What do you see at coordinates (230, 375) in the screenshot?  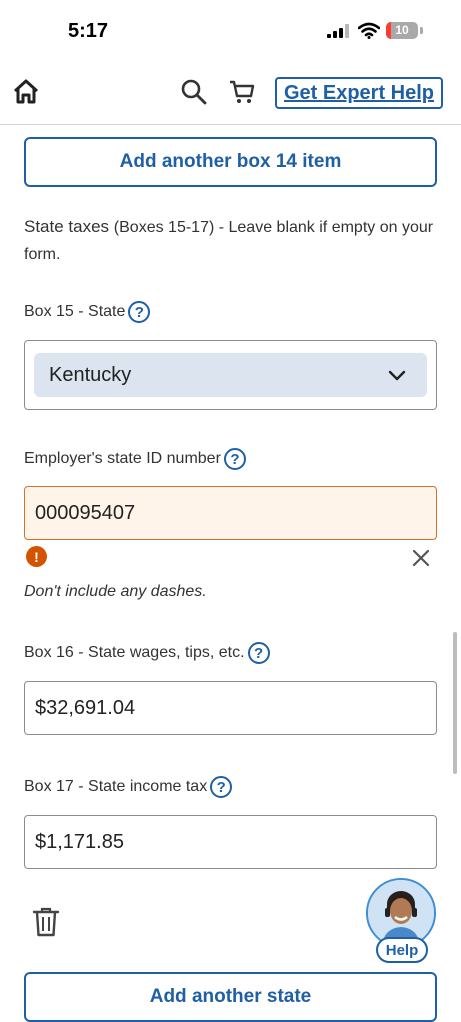 I see `box15-state-select: Kentucky` at bounding box center [230, 375].